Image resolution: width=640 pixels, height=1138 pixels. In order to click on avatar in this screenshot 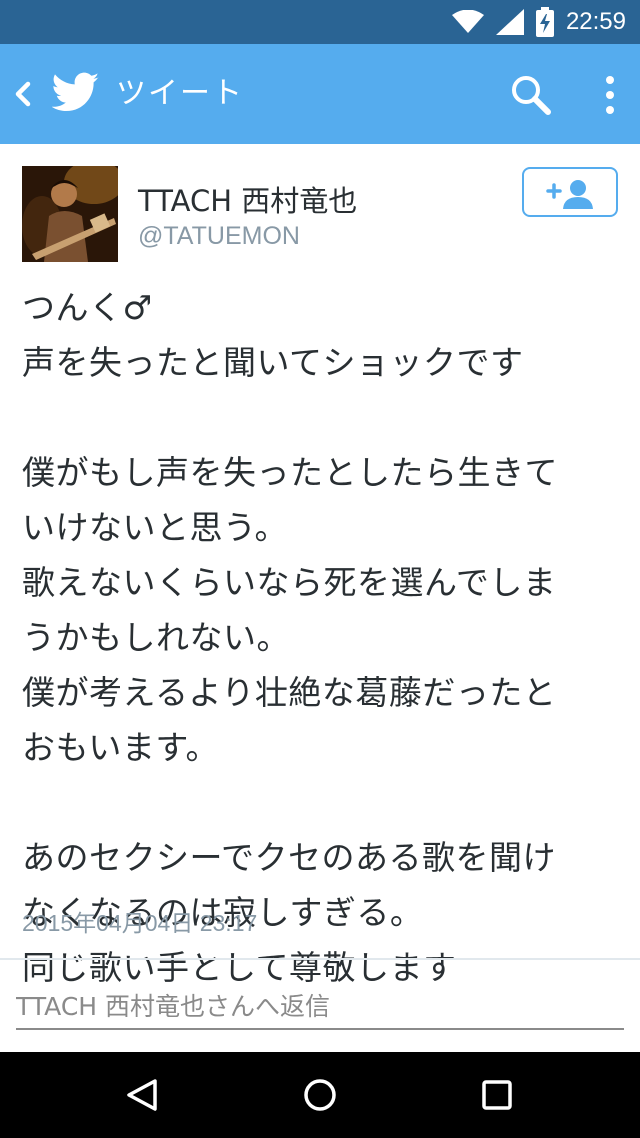, I will do `click(70, 214)`.